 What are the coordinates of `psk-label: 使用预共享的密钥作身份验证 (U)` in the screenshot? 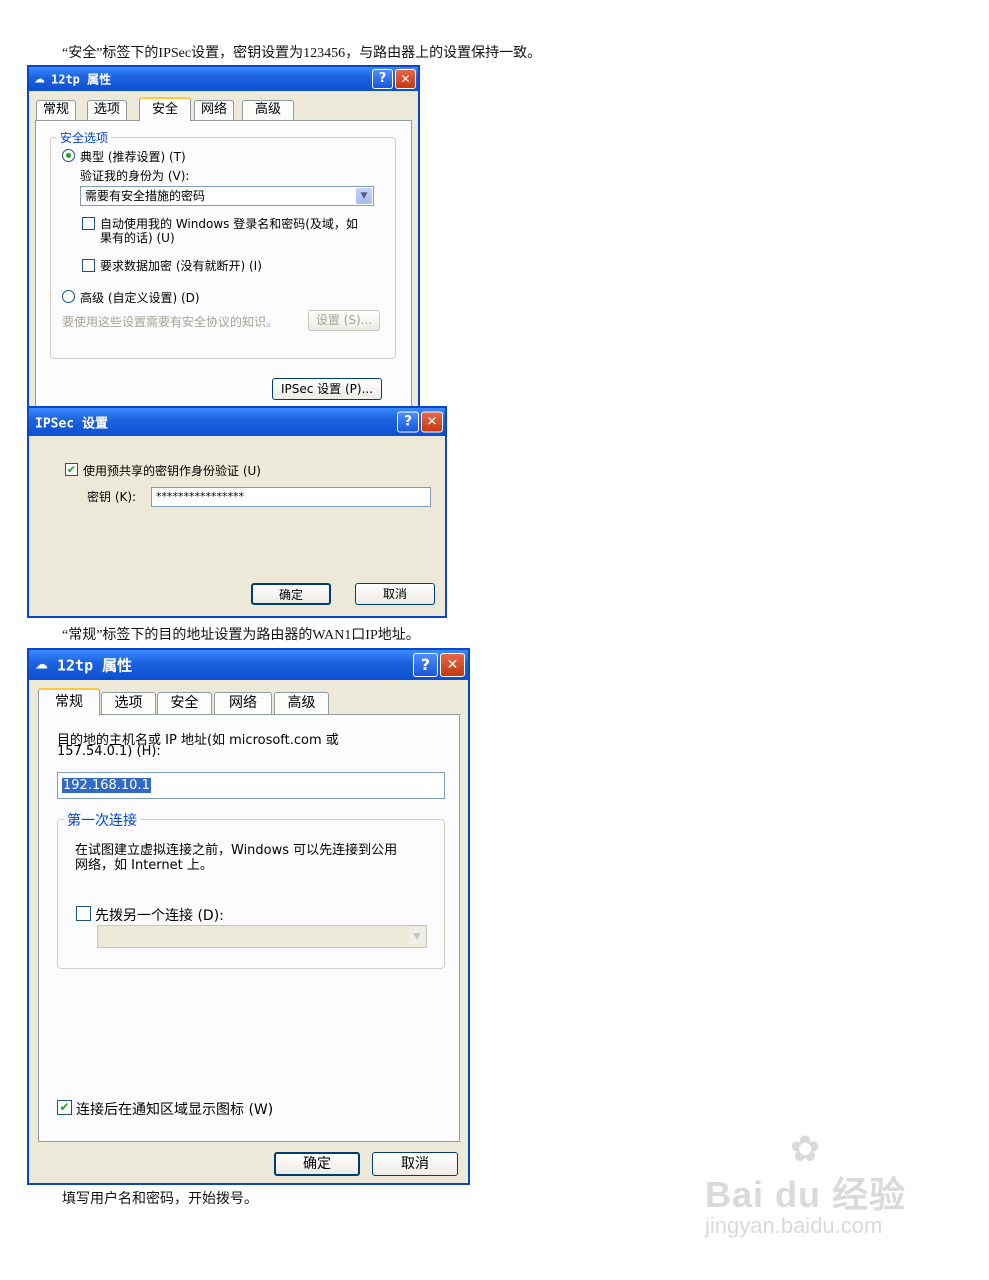 It's located at (172, 471).